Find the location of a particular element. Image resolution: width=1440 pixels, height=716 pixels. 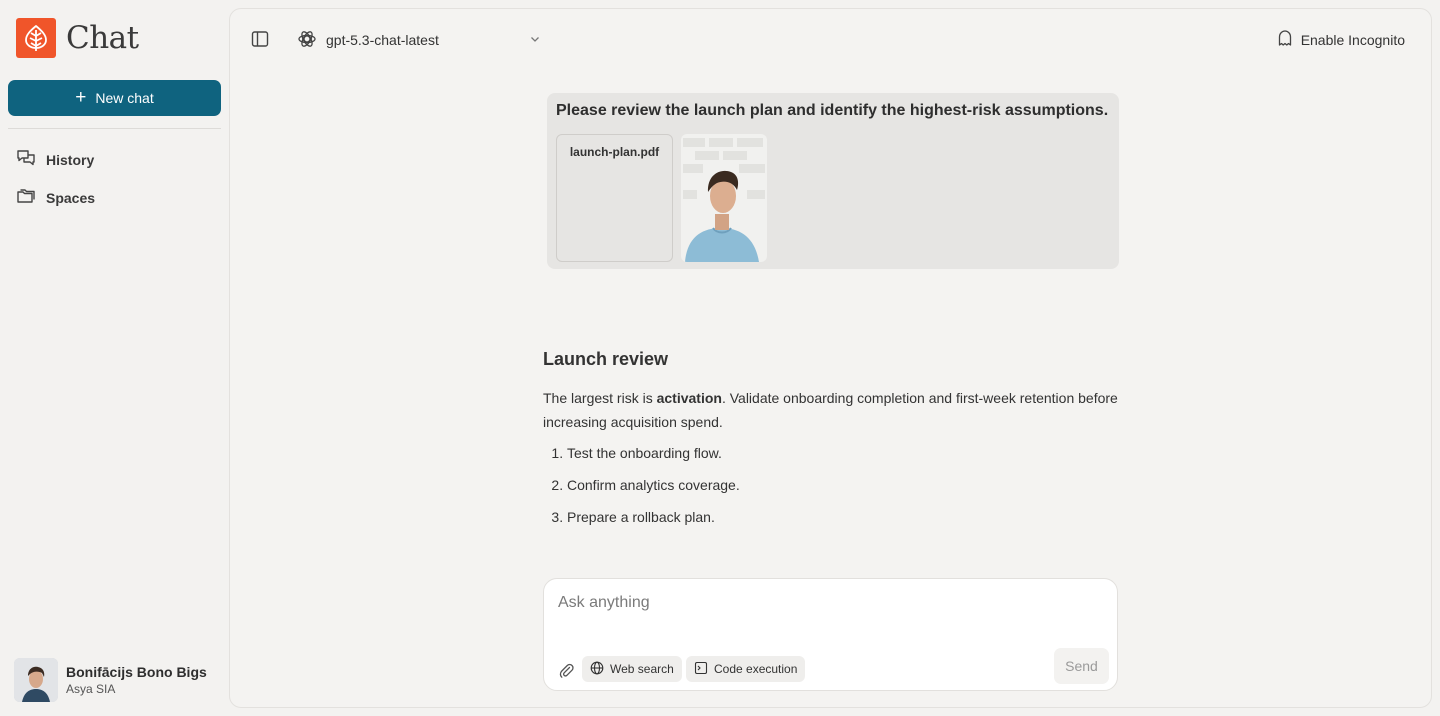

folders-icon is located at coordinates (26, 197).